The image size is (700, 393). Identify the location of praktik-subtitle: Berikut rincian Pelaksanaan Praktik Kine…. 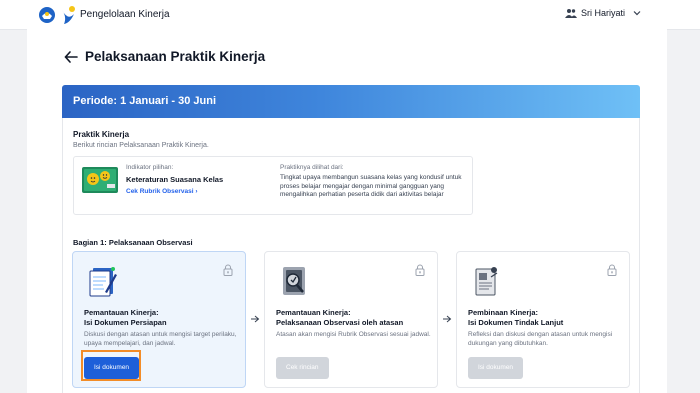
(141, 145).